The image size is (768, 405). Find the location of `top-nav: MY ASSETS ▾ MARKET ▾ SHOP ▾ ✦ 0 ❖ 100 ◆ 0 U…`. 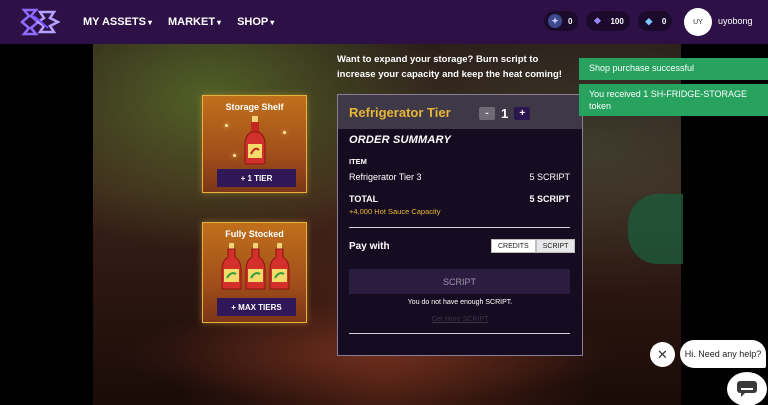

top-nav: MY ASSETS ▾ MARKET ▾ SHOP ▾ ✦ 0 ❖ 100 ◆ 0 U… is located at coordinates (384, 22).